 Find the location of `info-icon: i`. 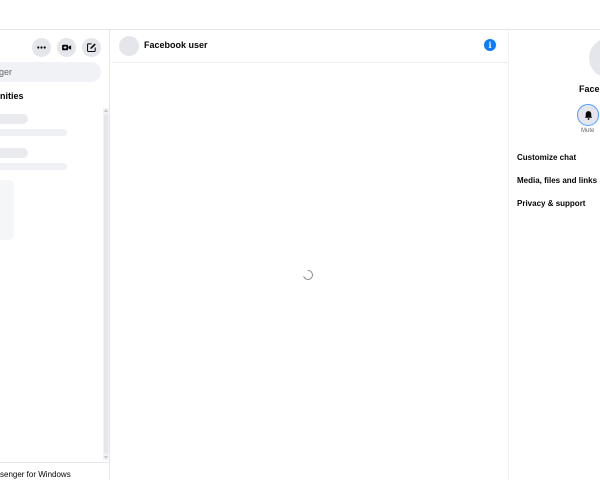

info-icon: i is located at coordinates (490, 45).